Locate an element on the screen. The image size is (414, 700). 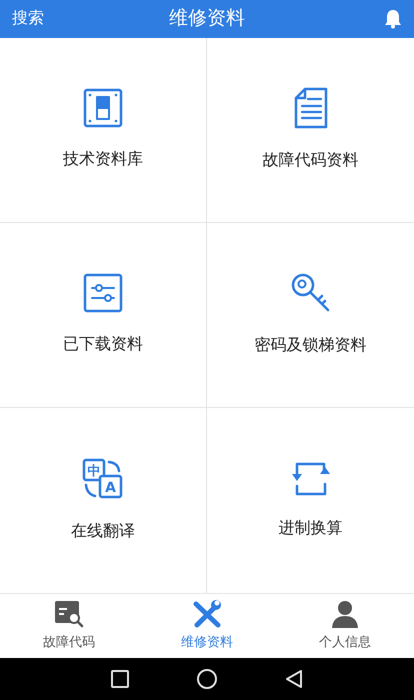
menu-tile: 技术资料库 is located at coordinates (103, 130).